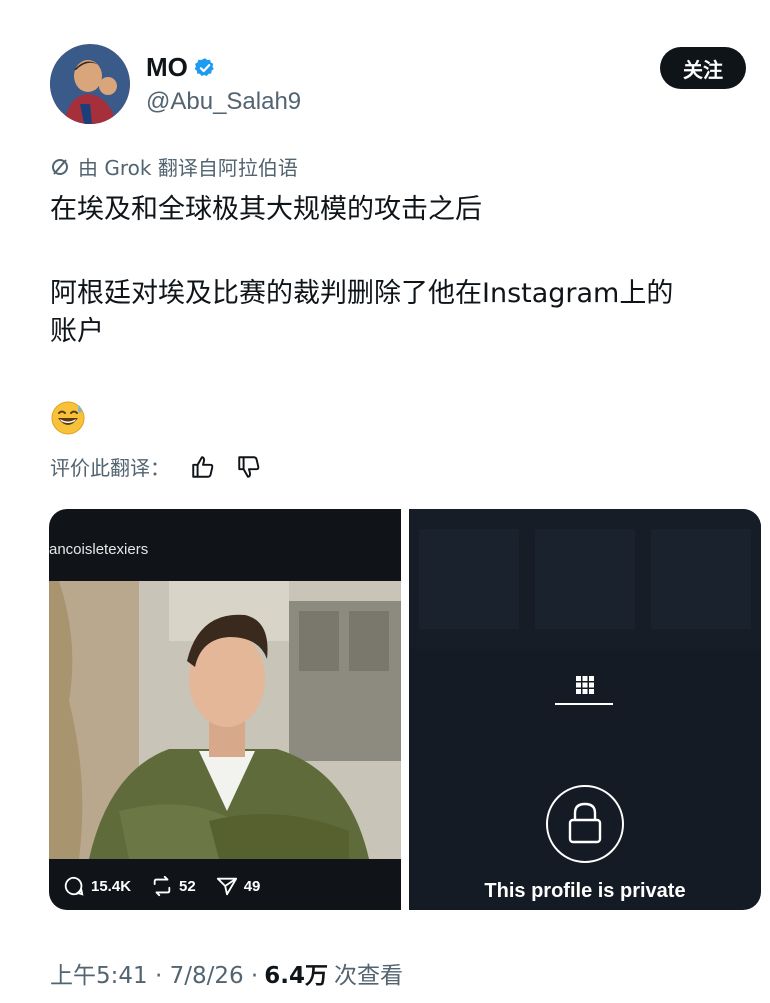 This screenshot has width=770, height=1003. I want to click on translation-note: 由 Grok 翻译自阿拉伯语, so click(174, 166).